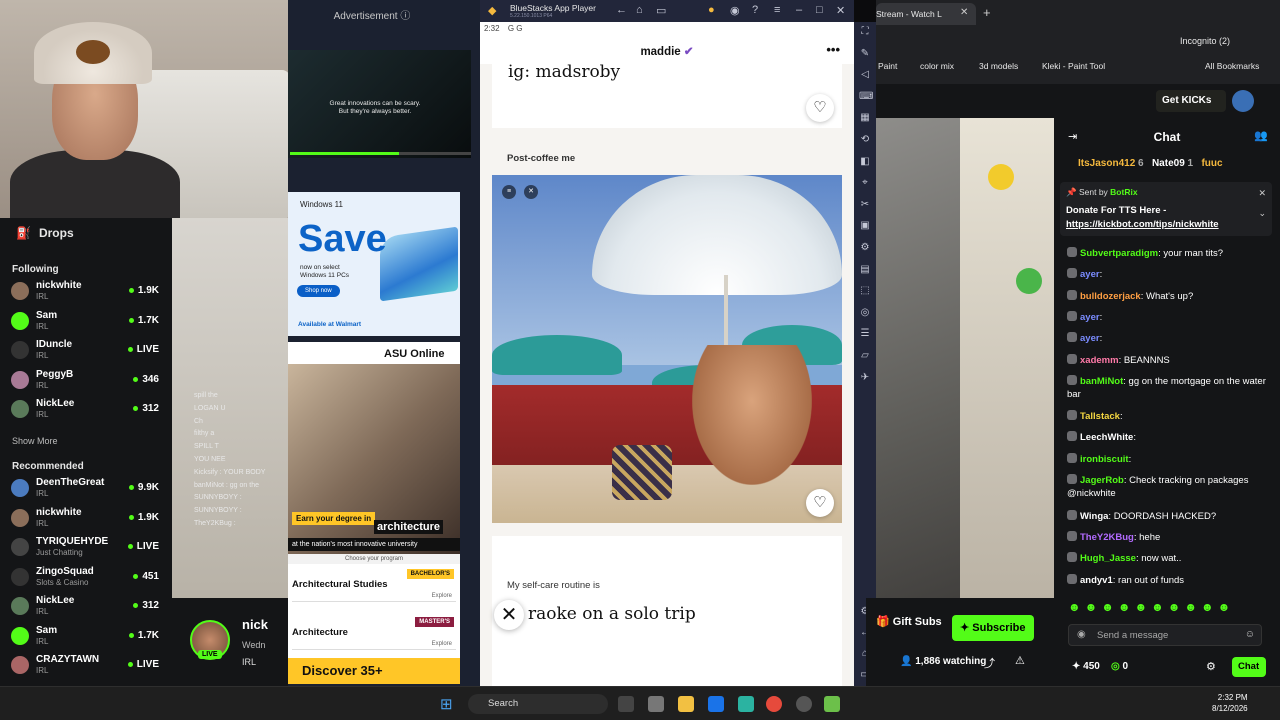 Image resolution: width=1280 pixels, height=720 pixels. I want to click on profile-photo: ≡ ✕ ♡, so click(667, 349).